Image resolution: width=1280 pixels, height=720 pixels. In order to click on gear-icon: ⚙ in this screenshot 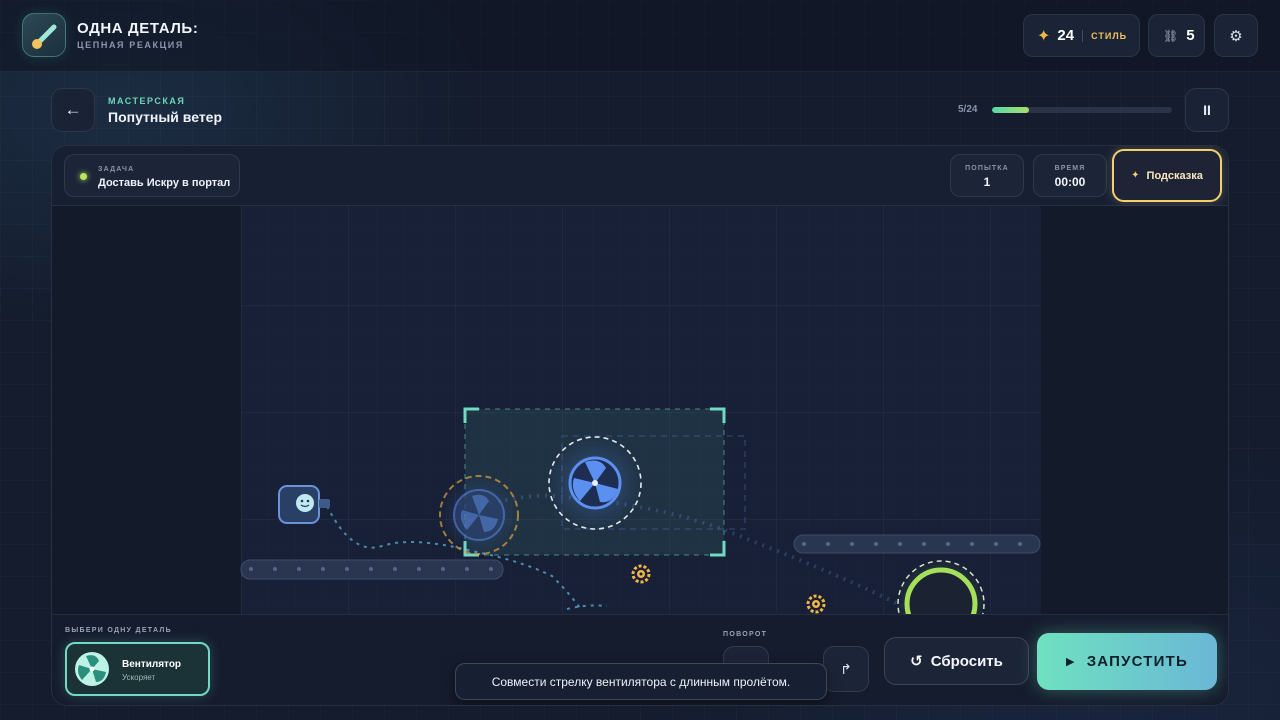, I will do `click(1236, 36)`.